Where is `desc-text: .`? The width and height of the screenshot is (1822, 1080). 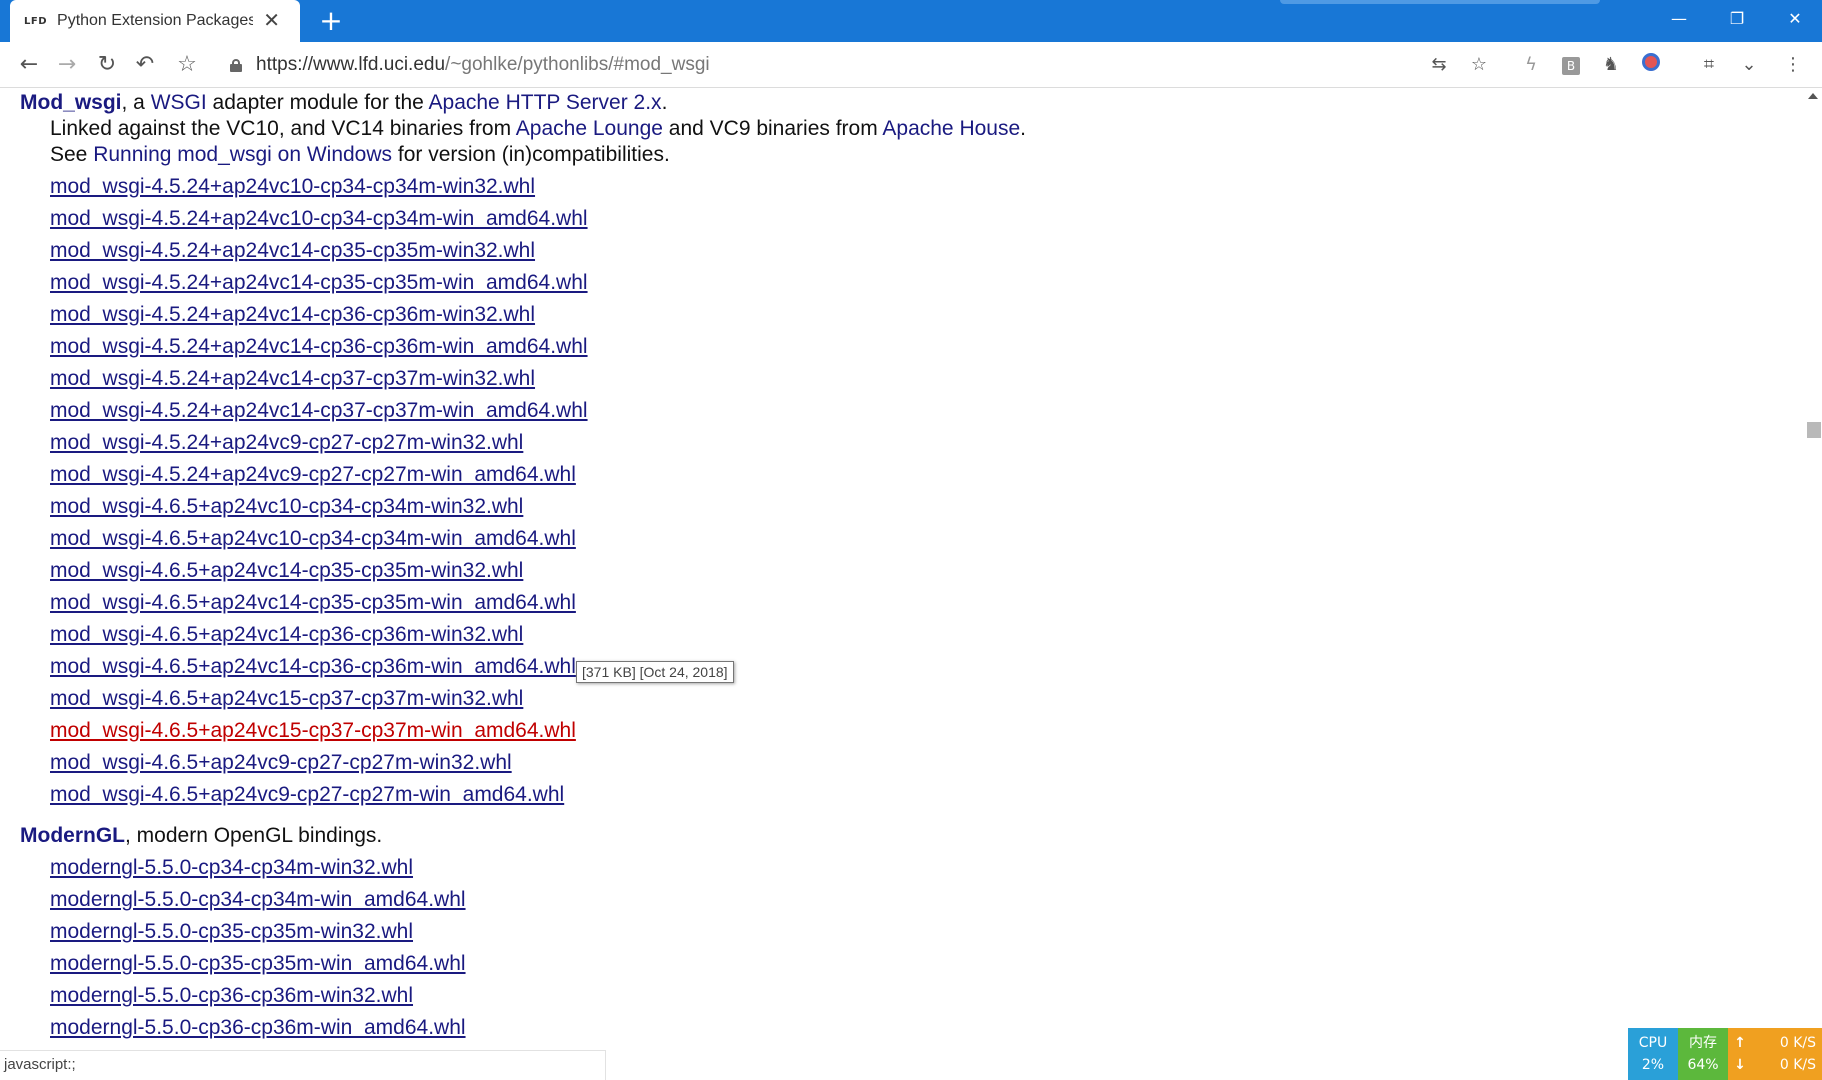 desc-text: . is located at coordinates (1023, 128).